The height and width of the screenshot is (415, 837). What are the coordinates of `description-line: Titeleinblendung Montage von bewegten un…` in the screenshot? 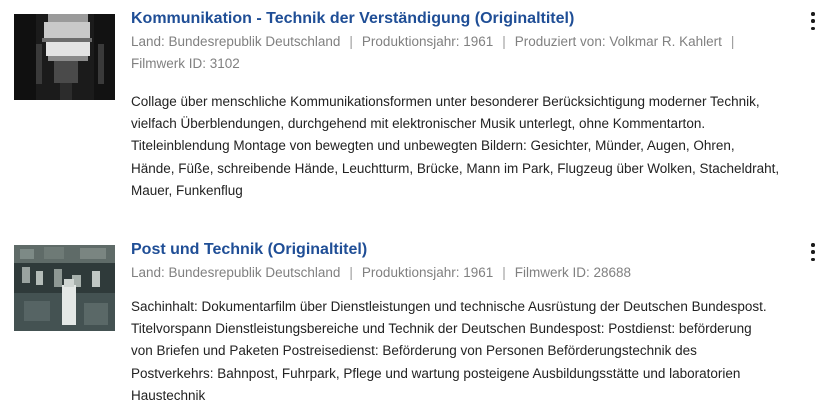 It's located at (433, 146).